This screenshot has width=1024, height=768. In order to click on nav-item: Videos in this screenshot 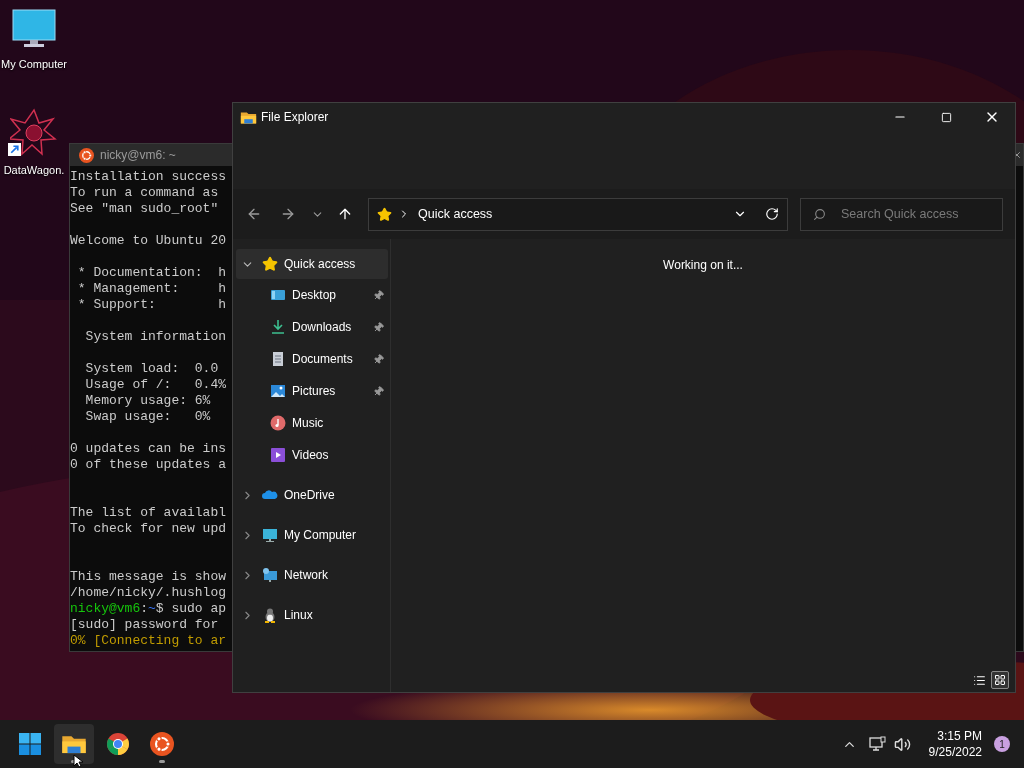, I will do `click(312, 455)`.